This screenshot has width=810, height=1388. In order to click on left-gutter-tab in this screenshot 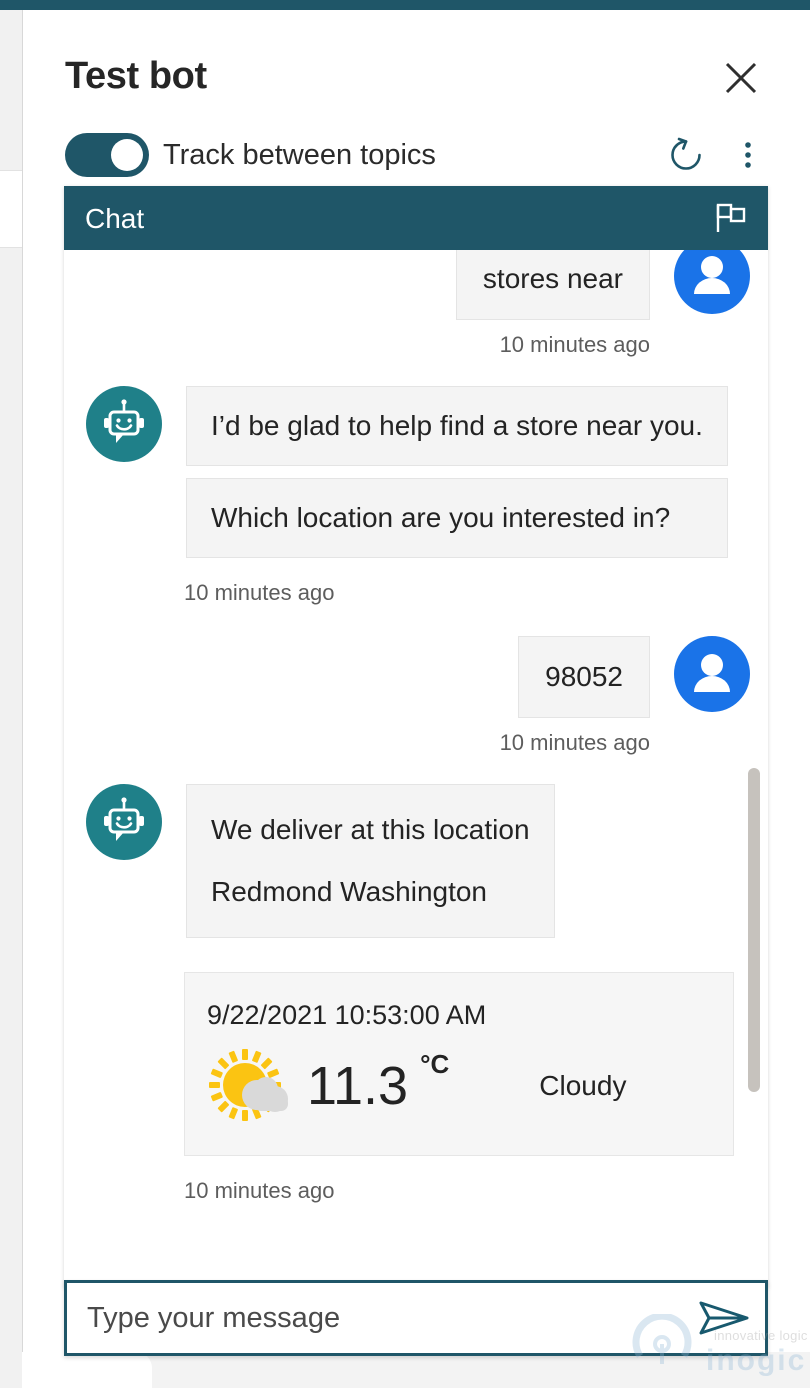, I will do `click(11, 209)`.